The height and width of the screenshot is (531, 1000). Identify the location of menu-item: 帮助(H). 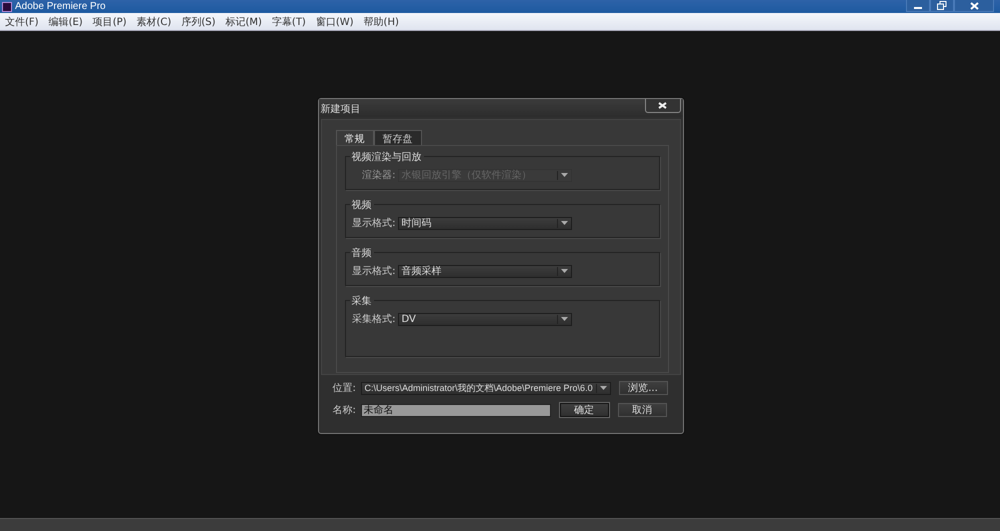
(381, 21).